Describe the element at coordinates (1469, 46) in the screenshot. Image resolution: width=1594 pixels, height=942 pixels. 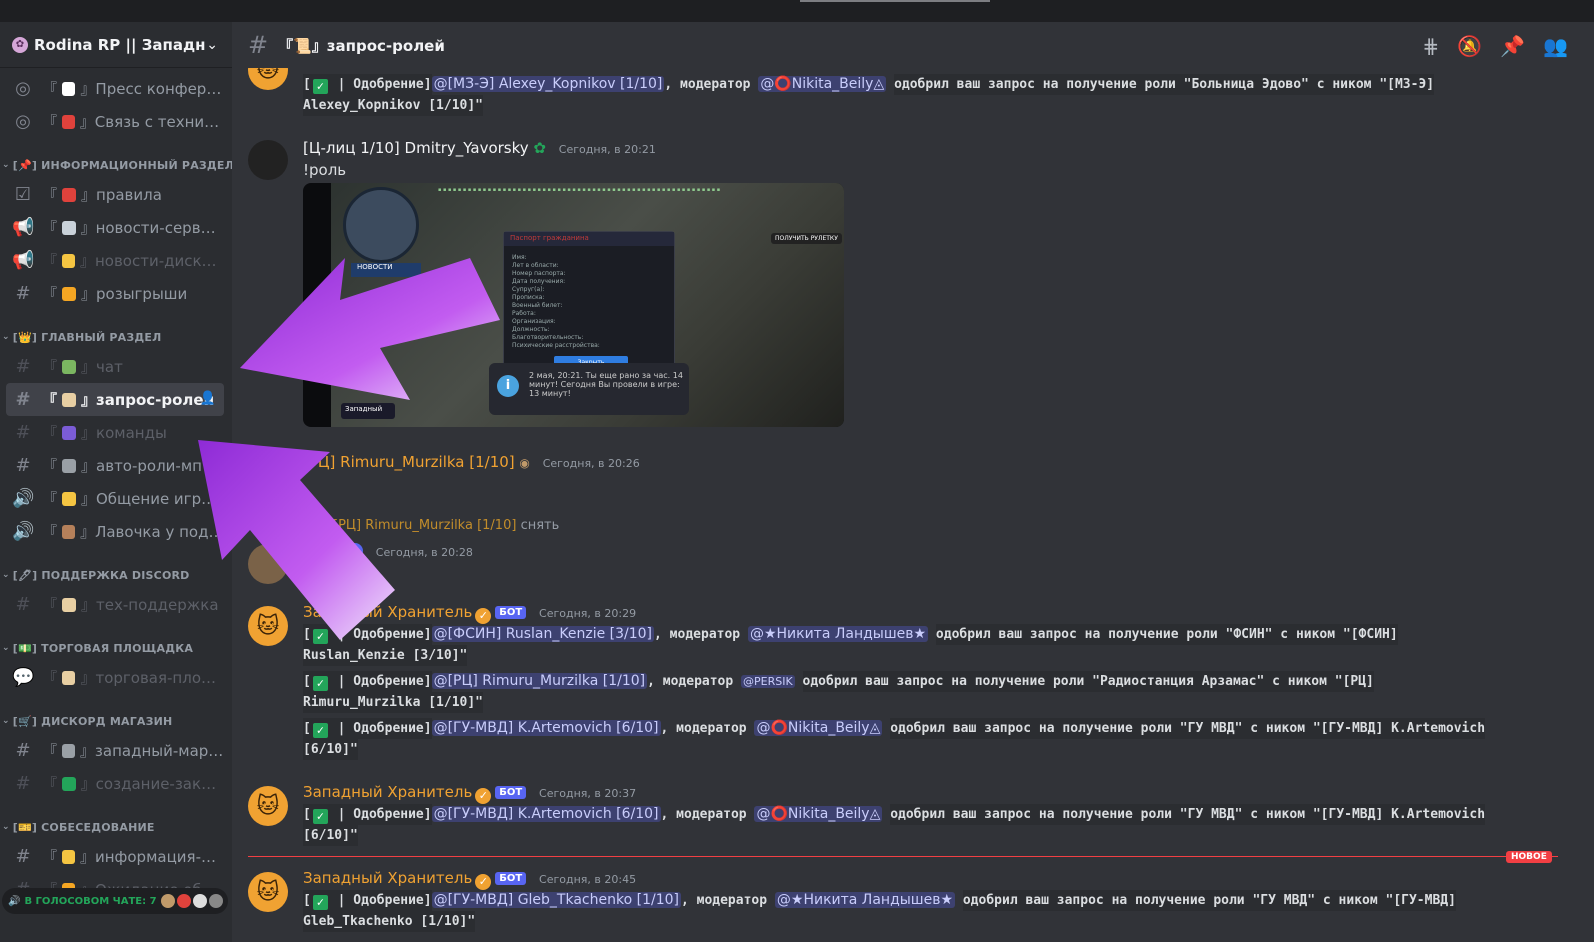
I see `notifications-muted-icon: 🔕` at that location.